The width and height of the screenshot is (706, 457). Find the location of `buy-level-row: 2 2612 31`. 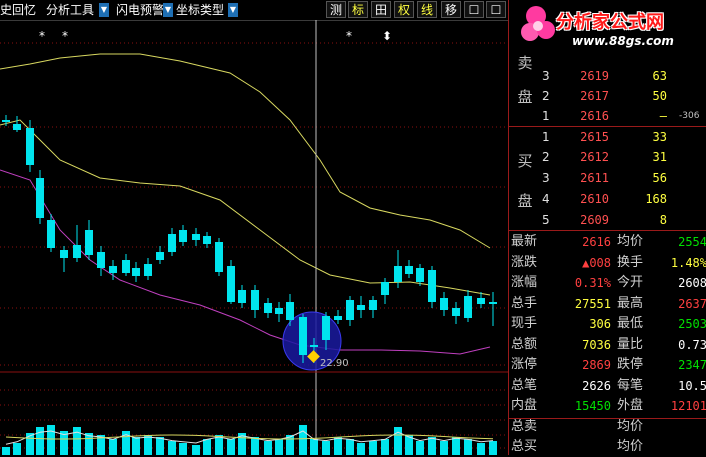

buy-level-row: 2 2612 31 is located at coordinates (607, 157).